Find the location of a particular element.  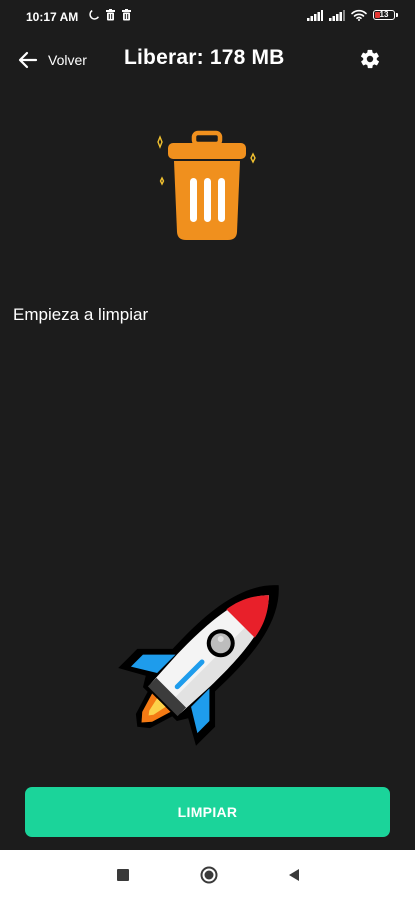

wifi-icon is located at coordinates (359, 15).